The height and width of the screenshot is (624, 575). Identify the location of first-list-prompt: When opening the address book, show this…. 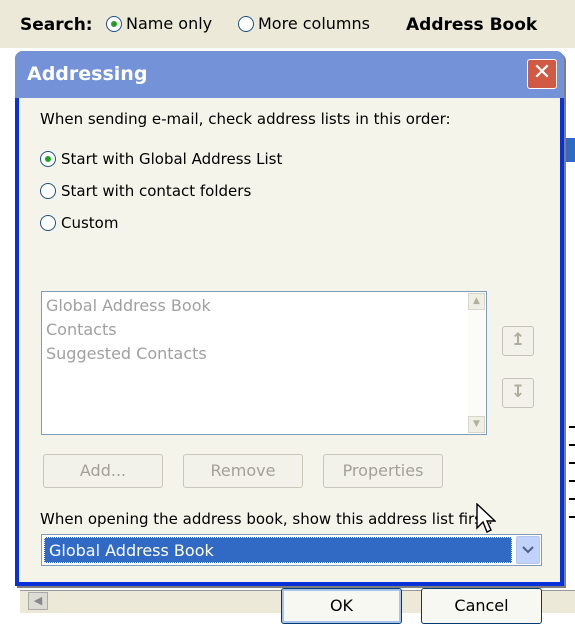
(266, 519).